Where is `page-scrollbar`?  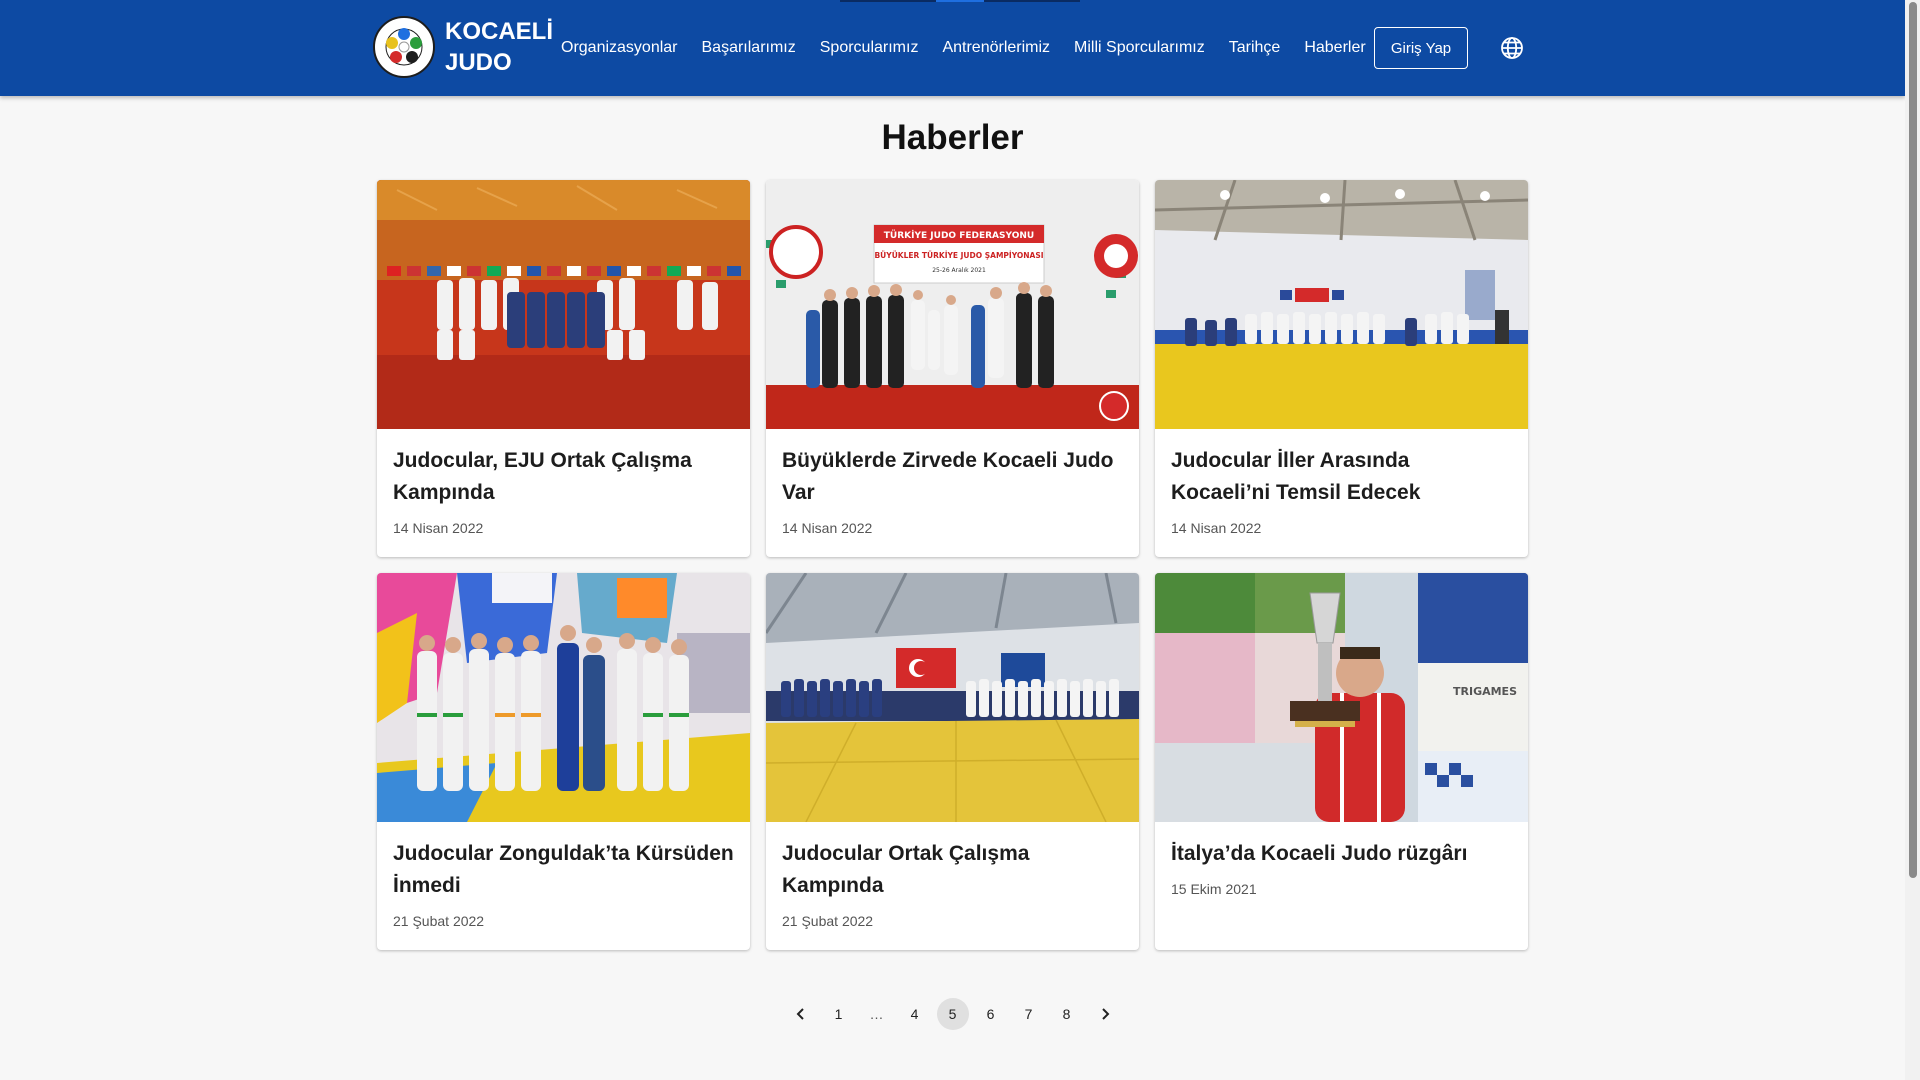
page-scrollbar is located at coordinates (1912, 540).